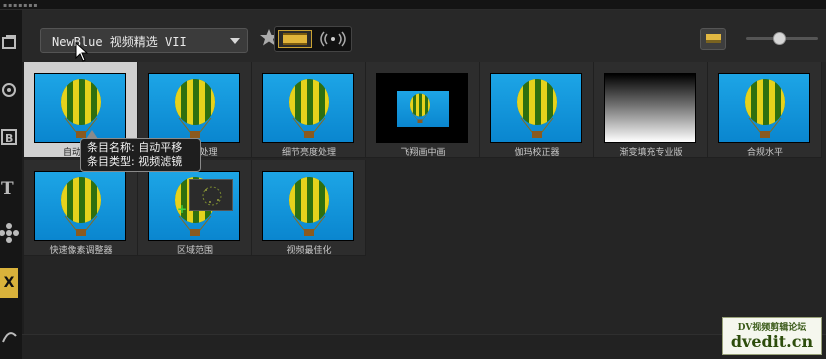 Image resolution: width=826 pixels, height=359 pixels. I want to click on library-dropdown: NewBlue 视频精选 VII, so click(144, 40).